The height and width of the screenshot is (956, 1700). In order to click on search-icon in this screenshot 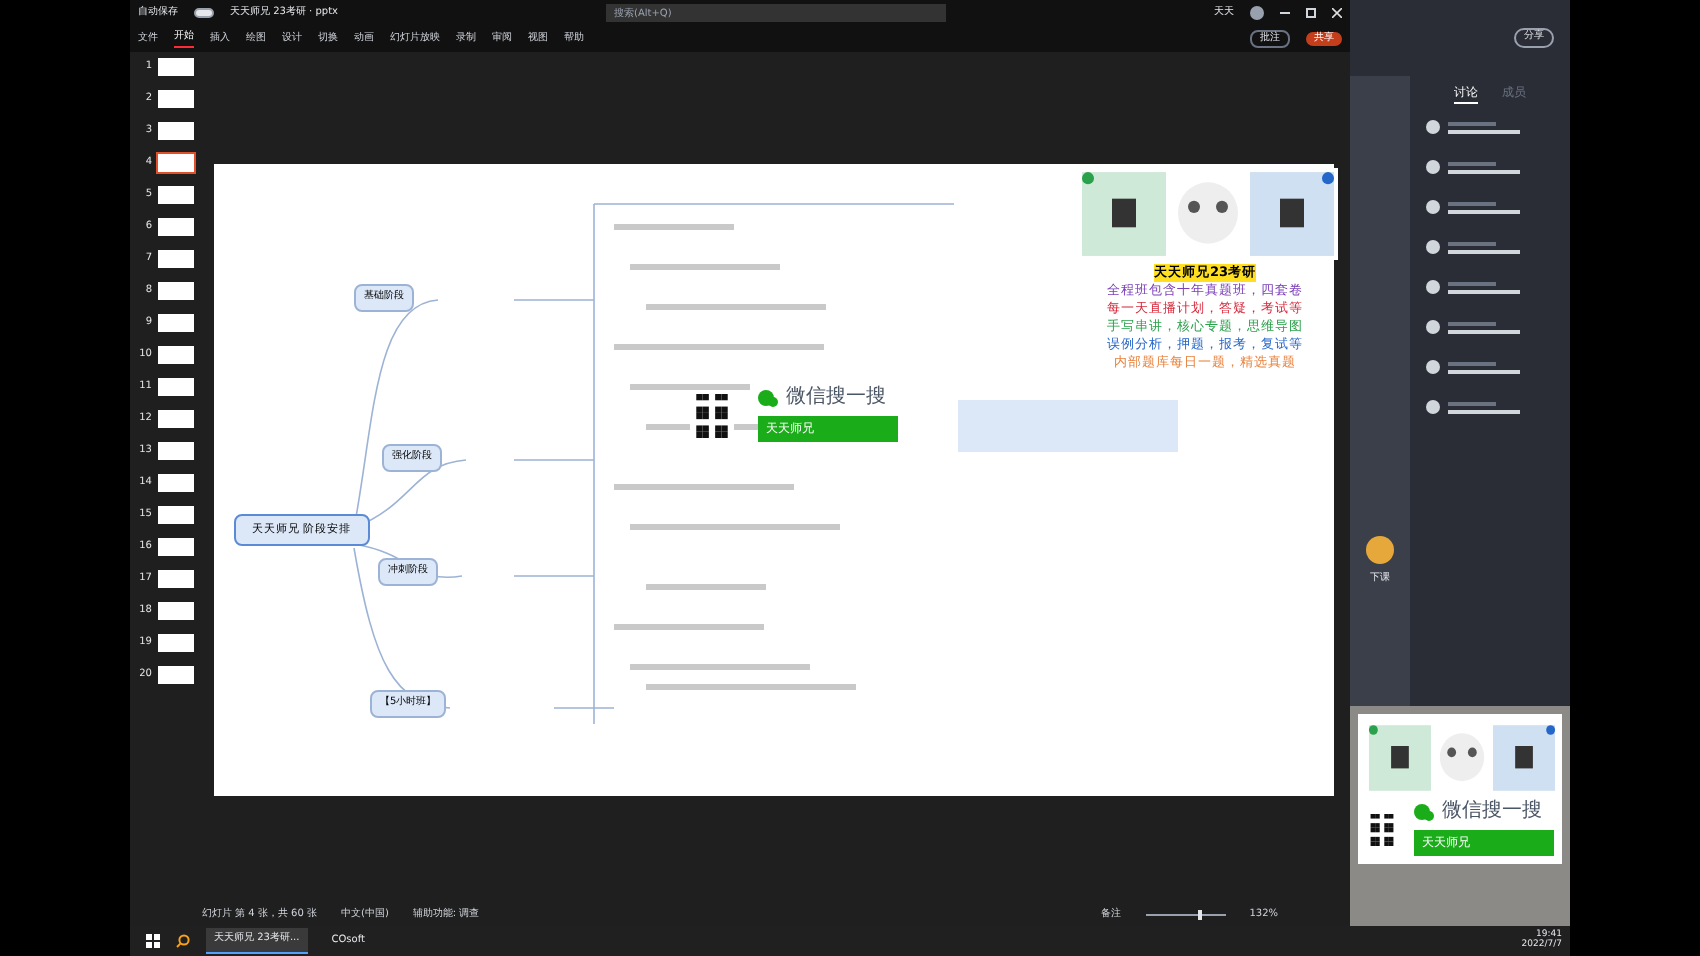, I will do `click(183, 941)`.